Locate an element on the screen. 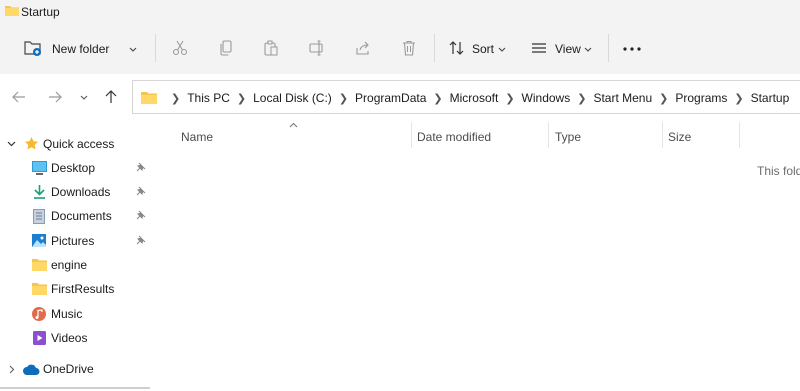 The height and width of the screenshot is (391, 800). sidebar-item-label: Pictures is located at coordinates (73, 241).